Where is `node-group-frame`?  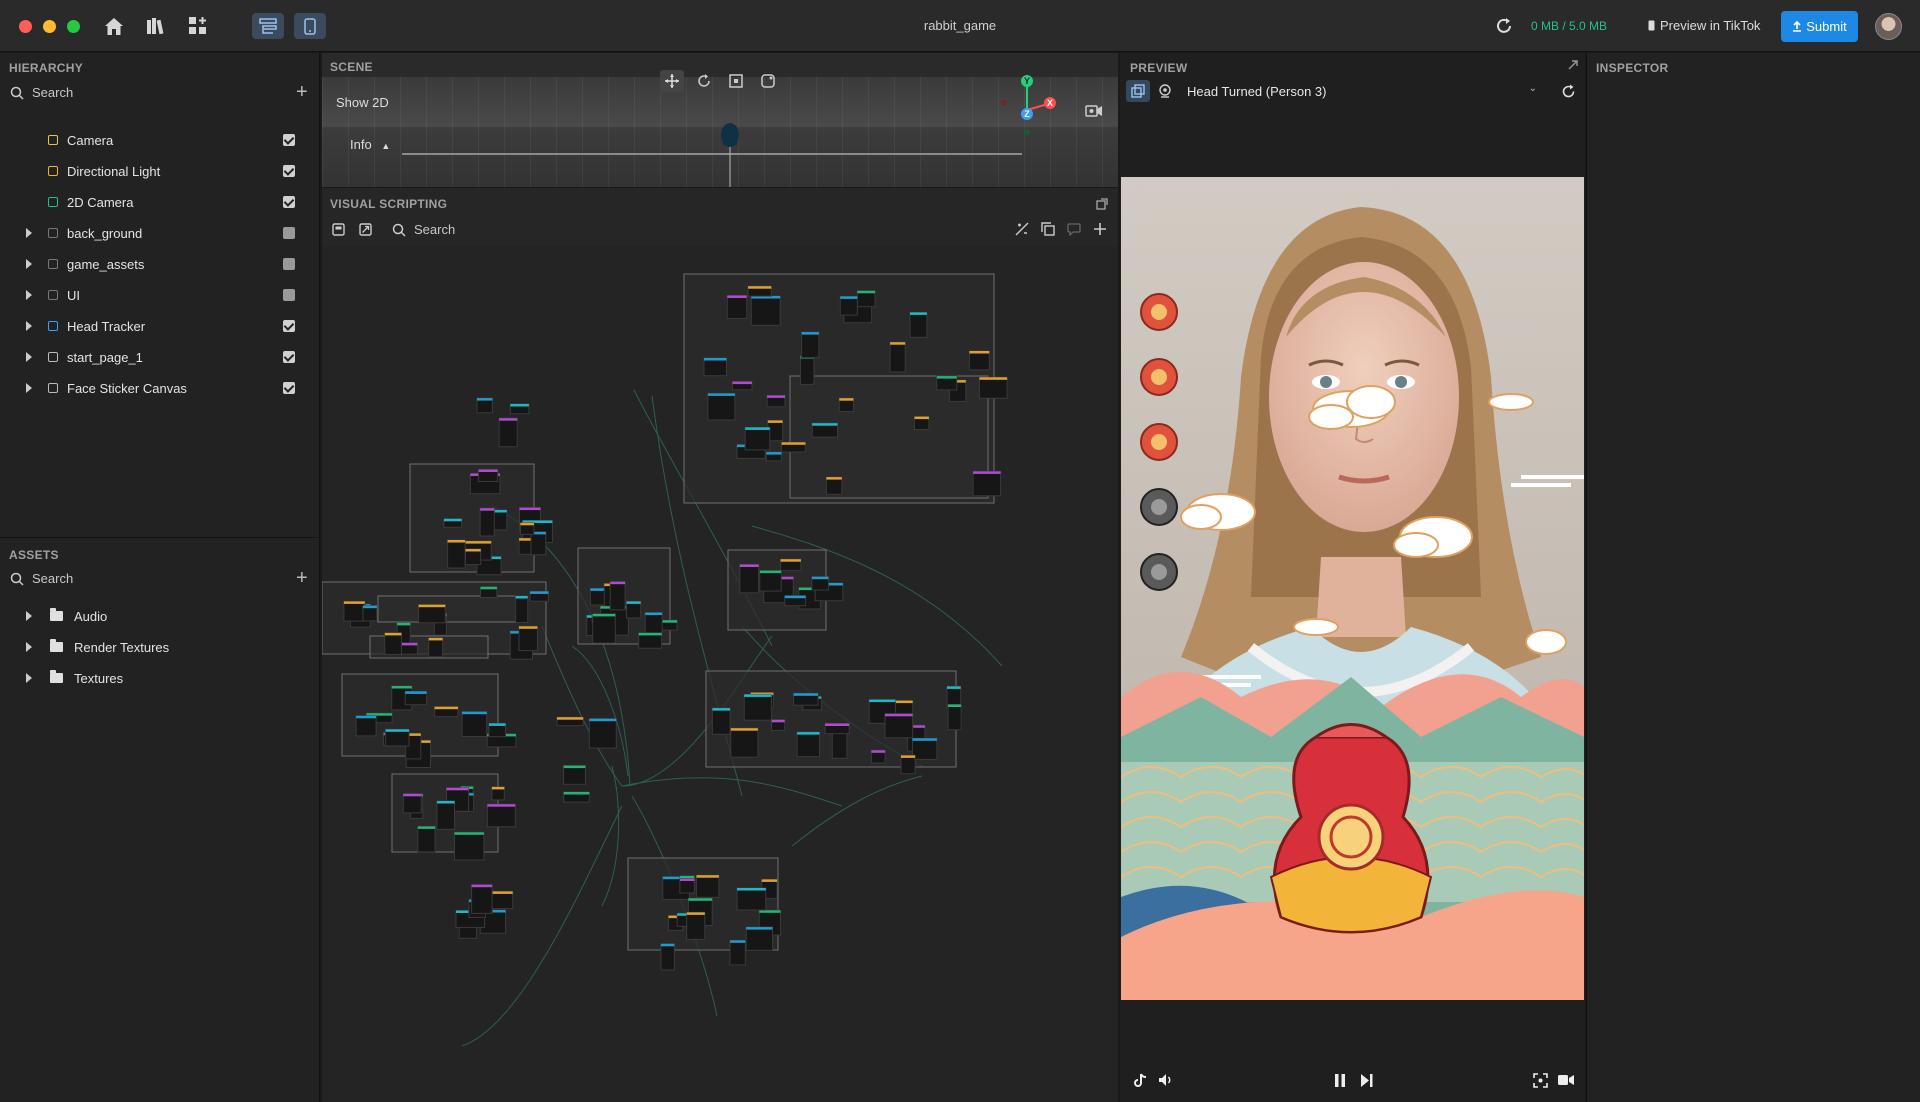
node-group-frame is located at coordinates (448, 609).